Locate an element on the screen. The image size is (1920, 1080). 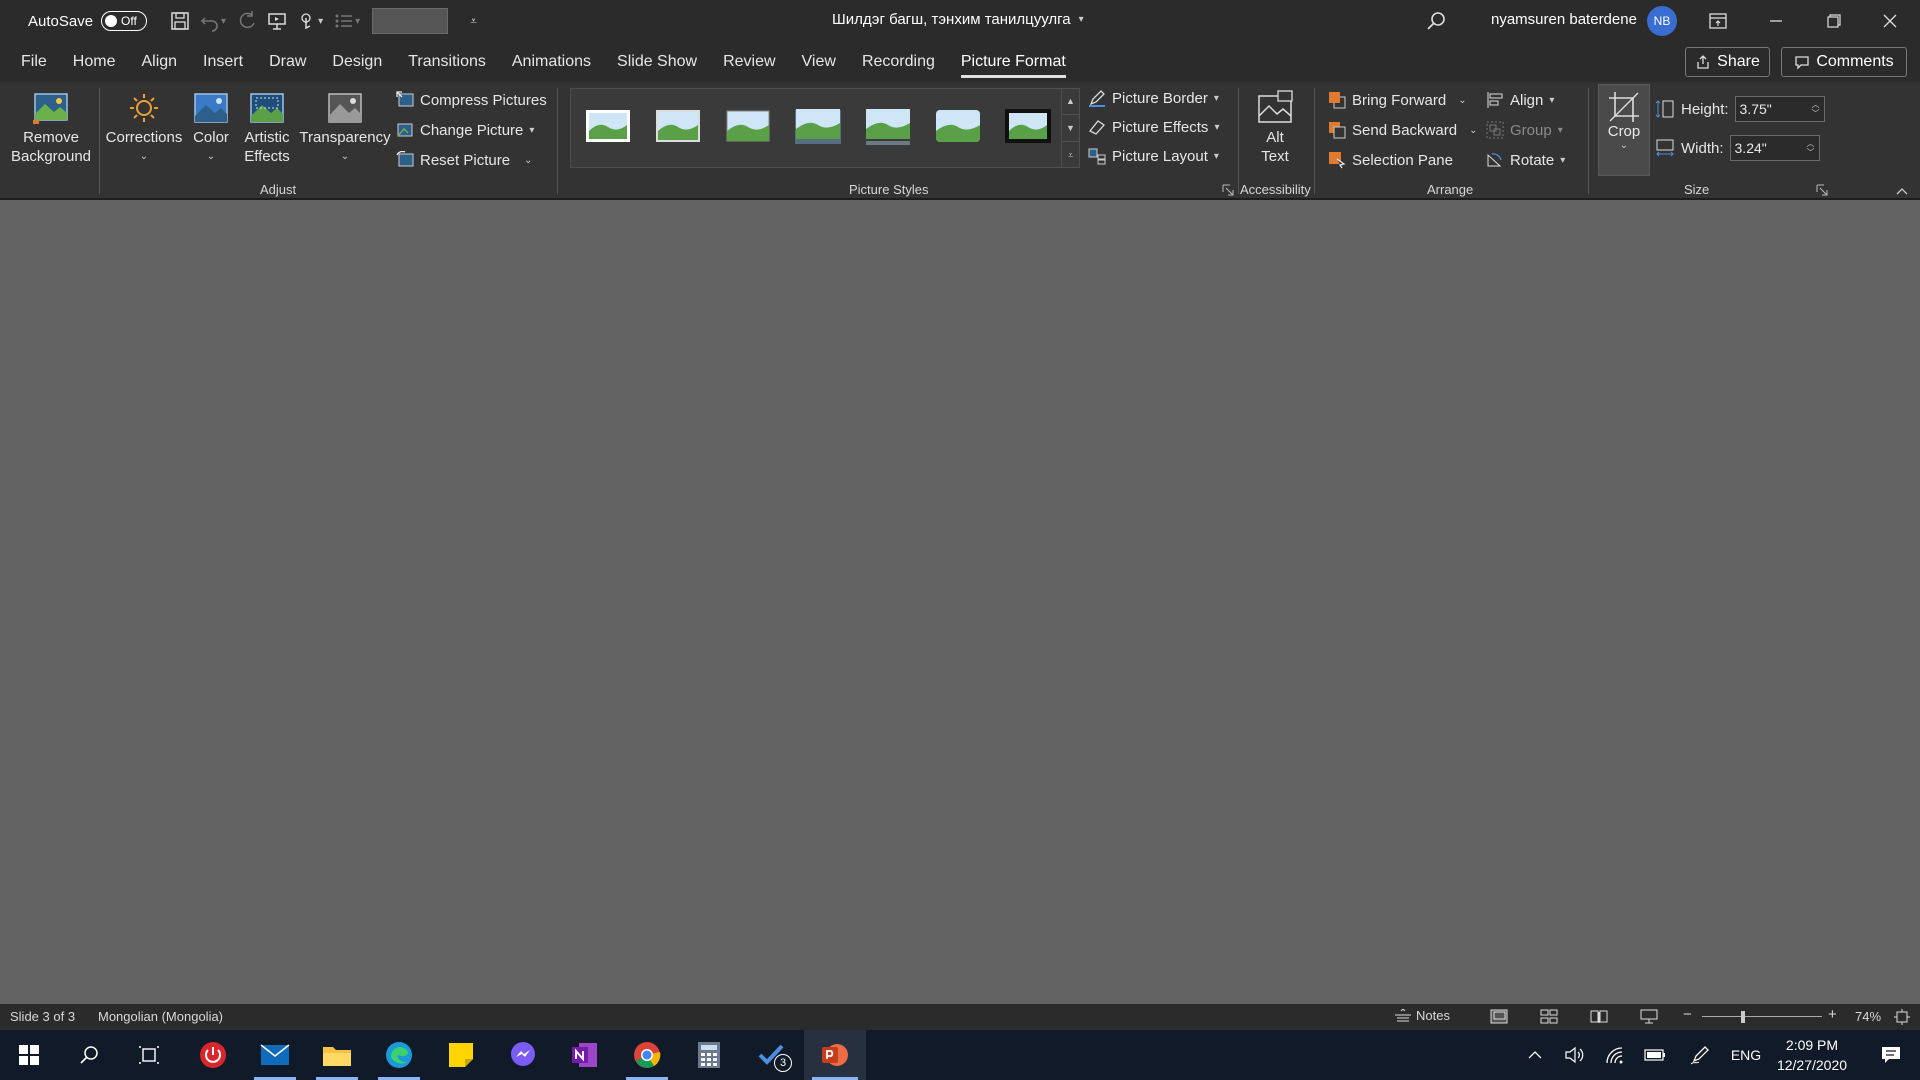
bring-forward-button: Bring Forward ⌄ is located at coordinates (1397, 100).